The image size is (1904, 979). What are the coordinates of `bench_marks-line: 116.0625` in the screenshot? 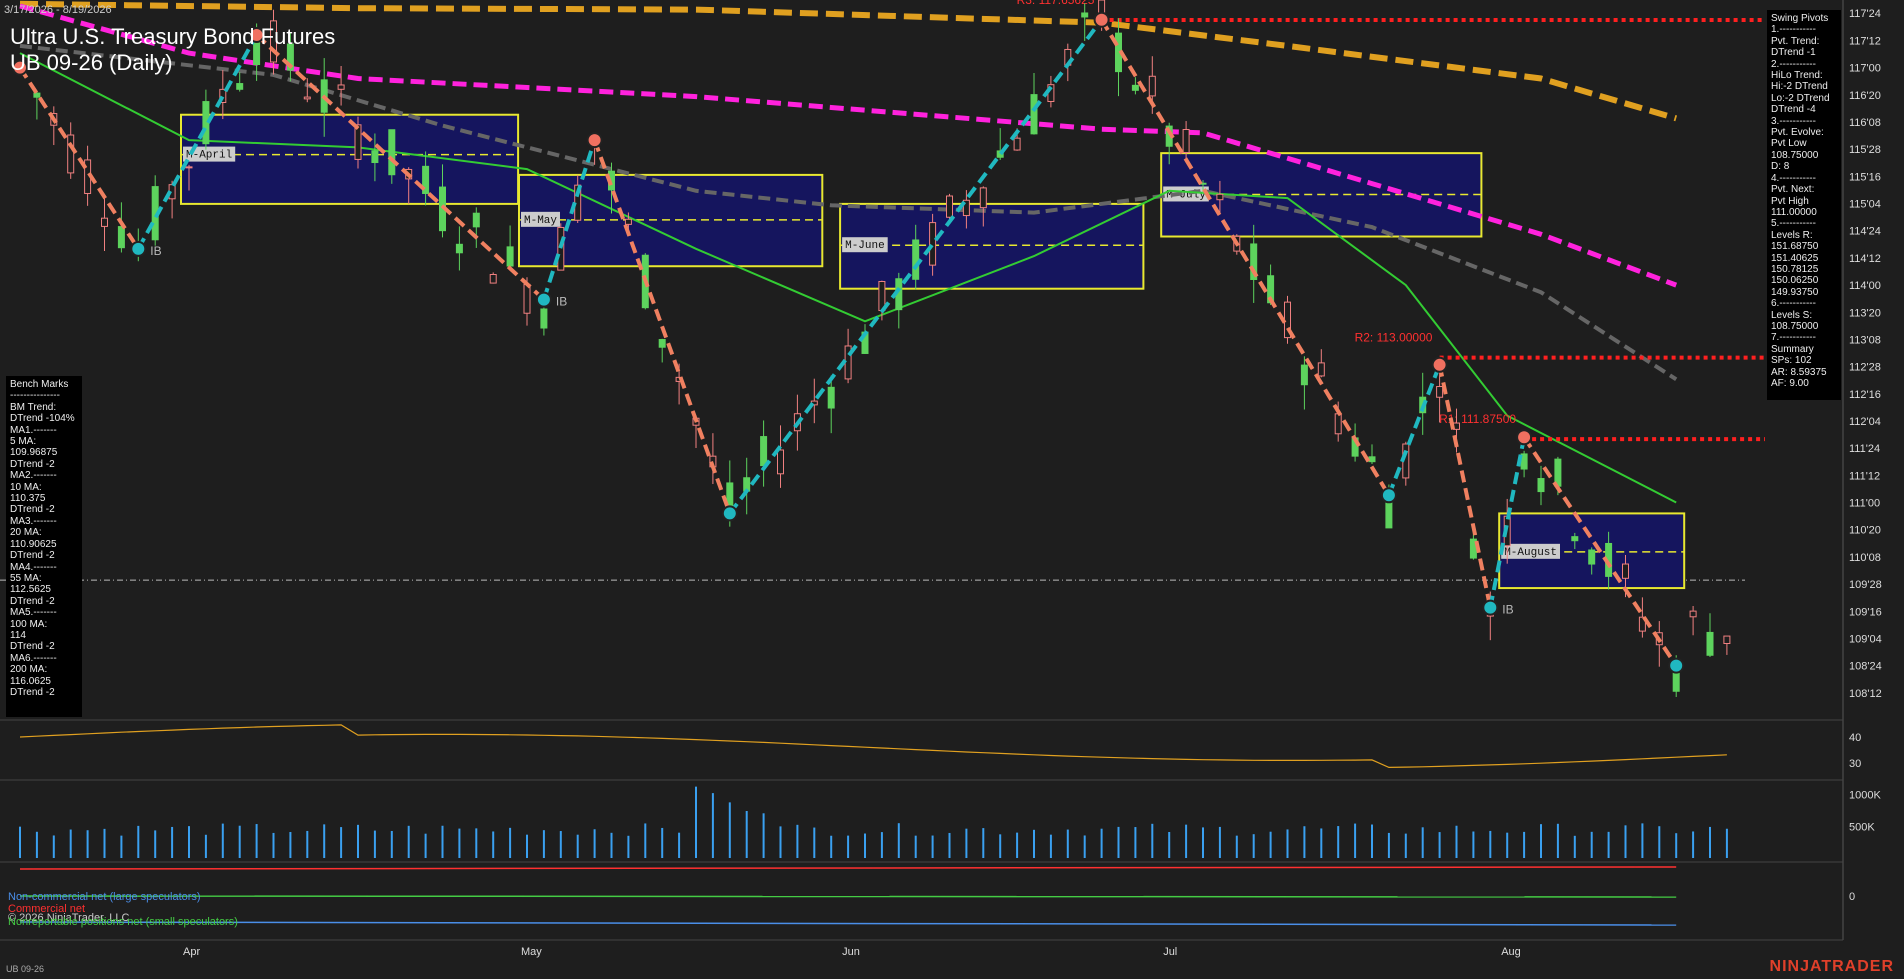 It's located at (30, 681).